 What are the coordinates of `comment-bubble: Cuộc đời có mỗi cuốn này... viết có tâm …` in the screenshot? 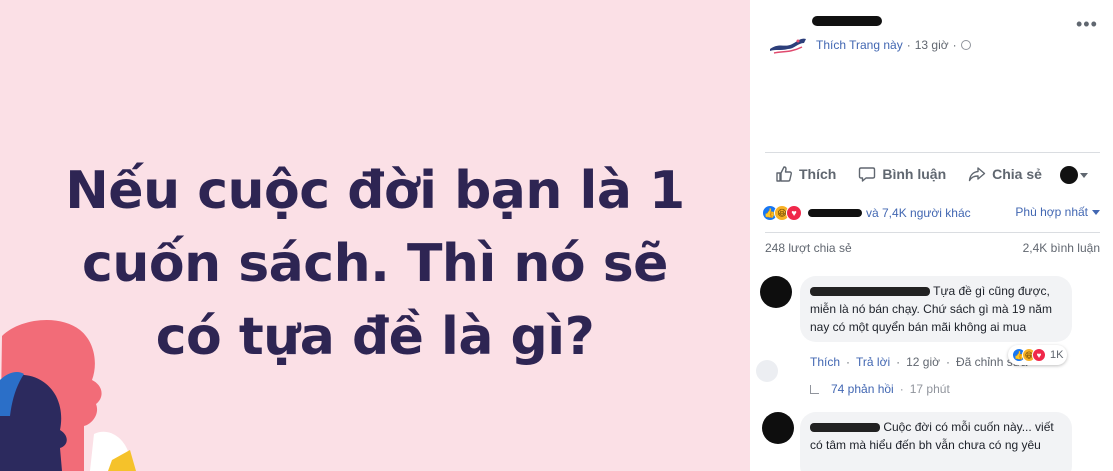 It's located at (936, 441).